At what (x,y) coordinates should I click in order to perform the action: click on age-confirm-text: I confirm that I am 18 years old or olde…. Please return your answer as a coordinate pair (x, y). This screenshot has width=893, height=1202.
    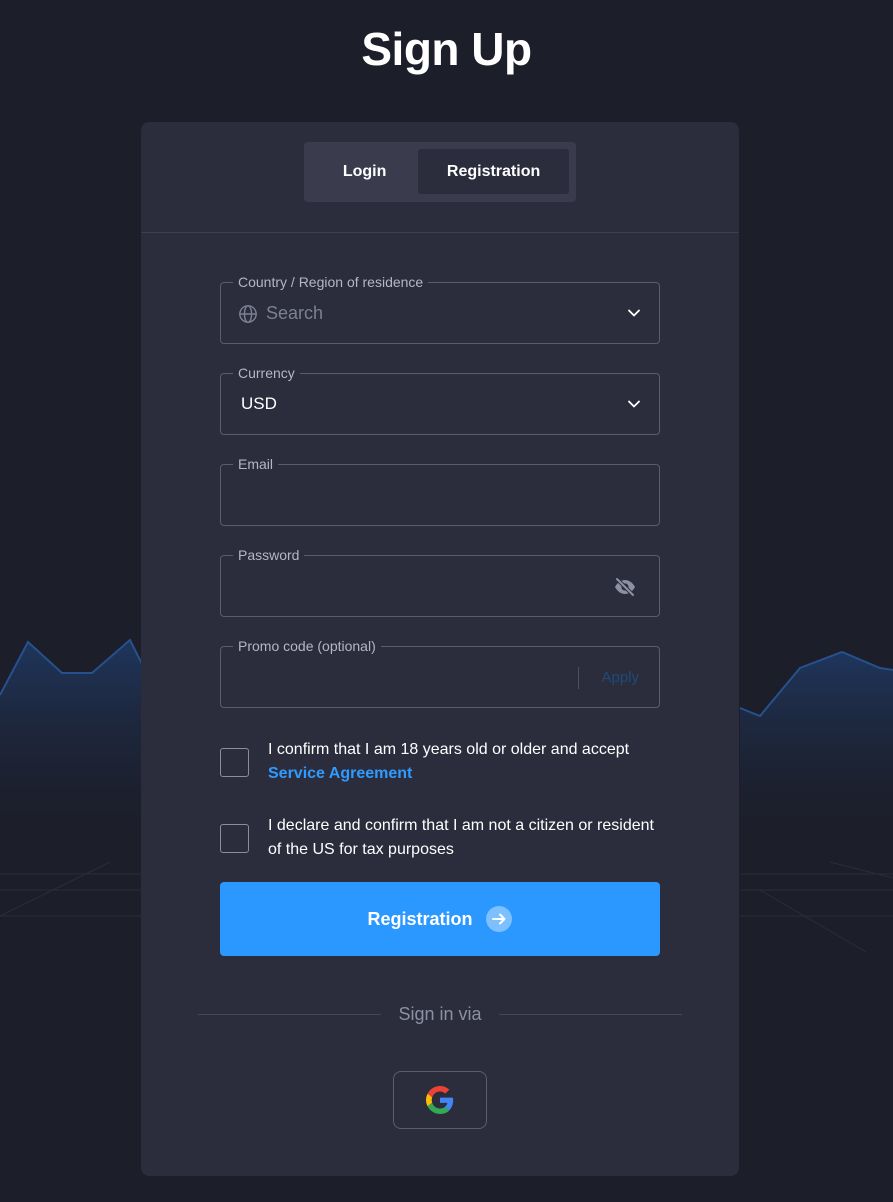
    Looking at the image, I should click on (465, 762).